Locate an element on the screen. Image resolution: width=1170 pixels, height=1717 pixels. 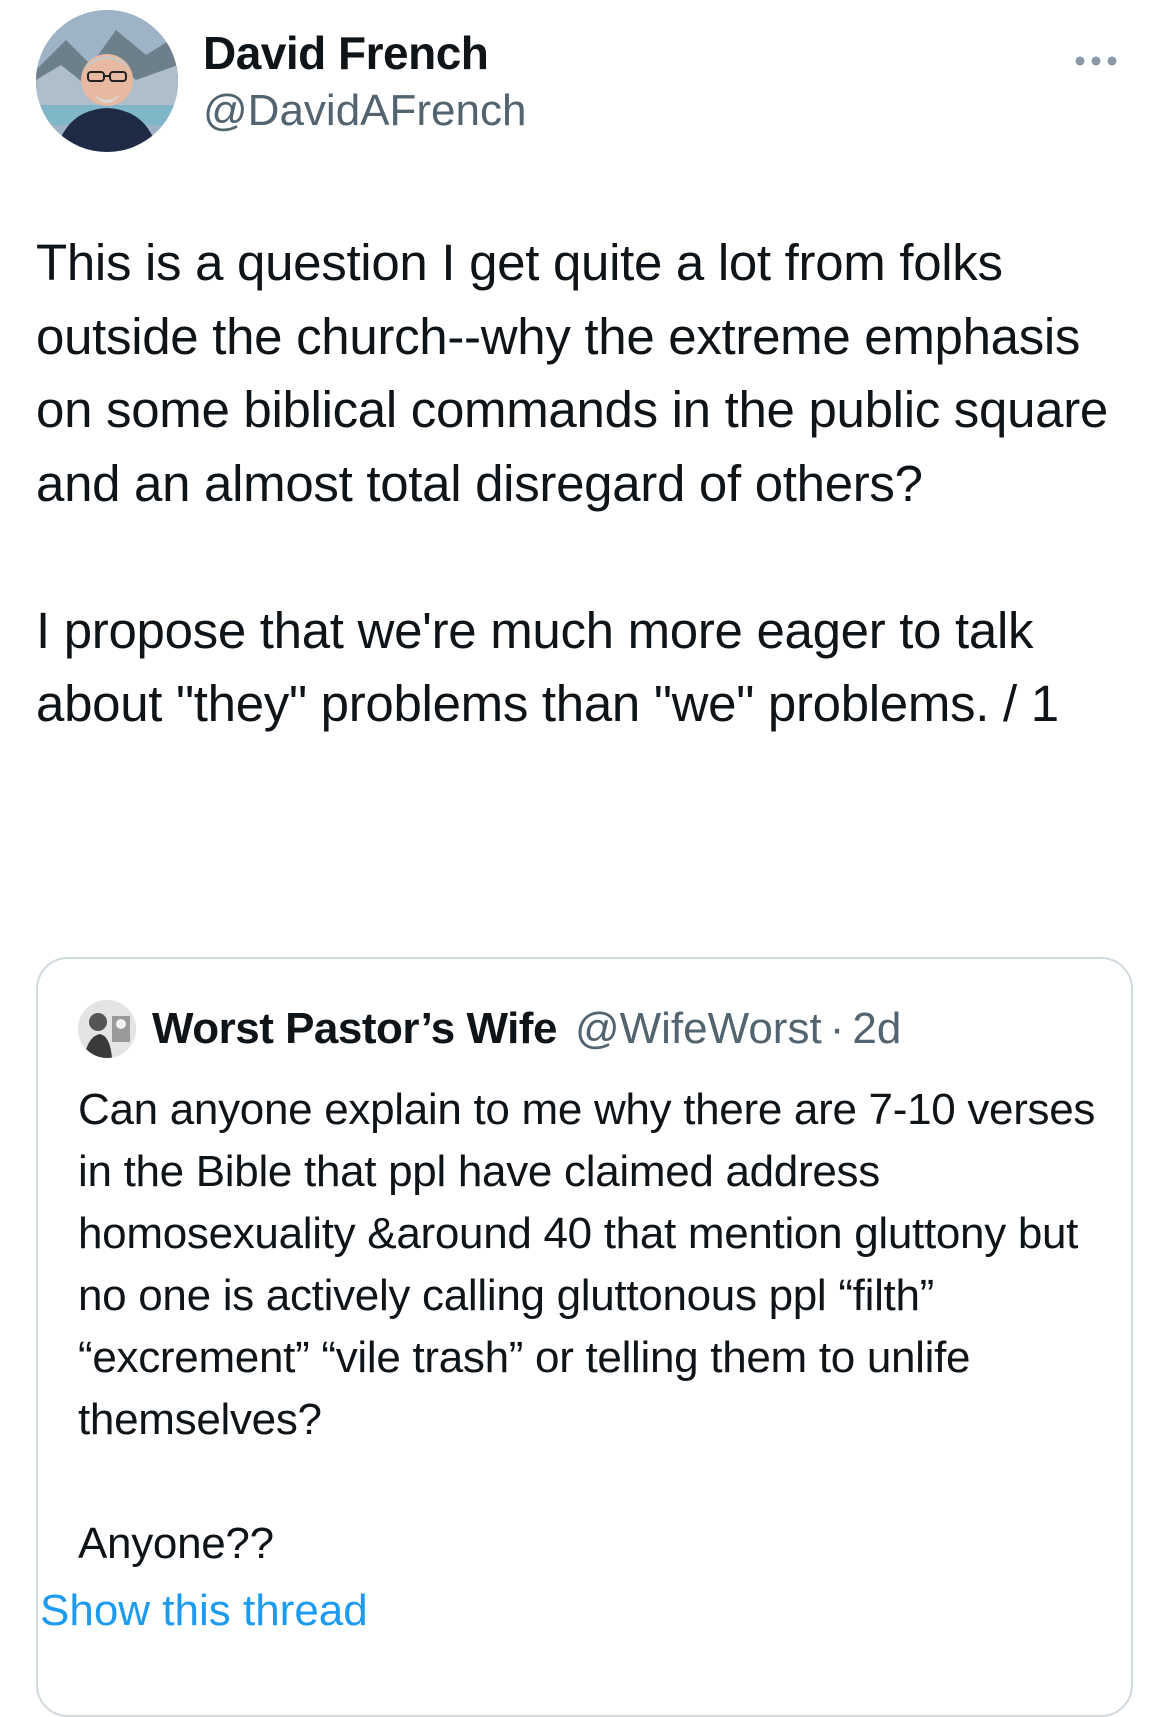
quoted-author-handle: @WifeWorst is located at coordinates (698, 1029).